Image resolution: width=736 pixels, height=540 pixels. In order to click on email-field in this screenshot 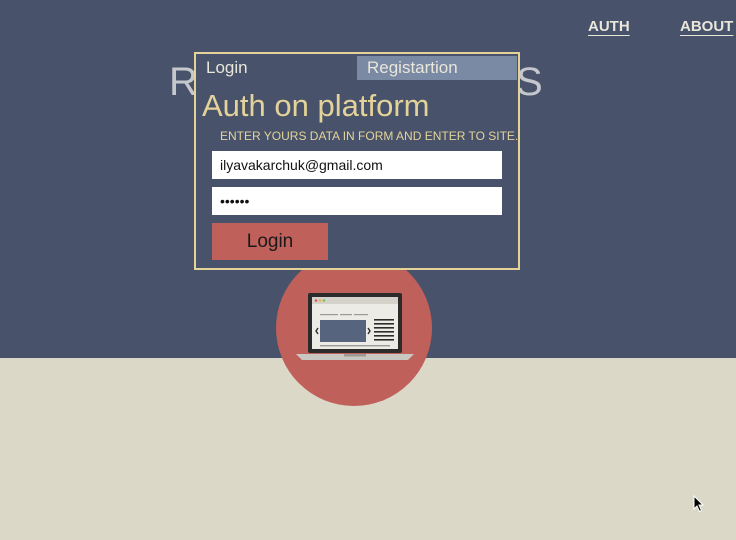, I will do `click(357, 165)`.